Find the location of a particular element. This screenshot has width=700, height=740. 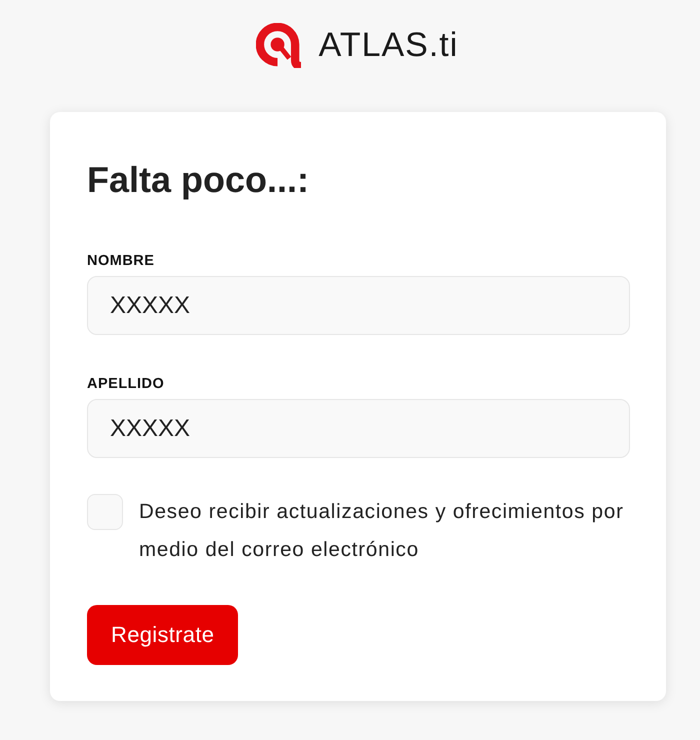

register-button: Registrate is located at coordinates (162, 635).